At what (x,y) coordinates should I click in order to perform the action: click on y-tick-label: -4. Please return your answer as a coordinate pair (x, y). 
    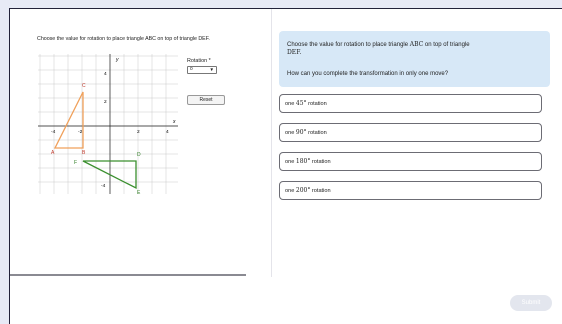
    Looking at the image, I should click on (103, 186).